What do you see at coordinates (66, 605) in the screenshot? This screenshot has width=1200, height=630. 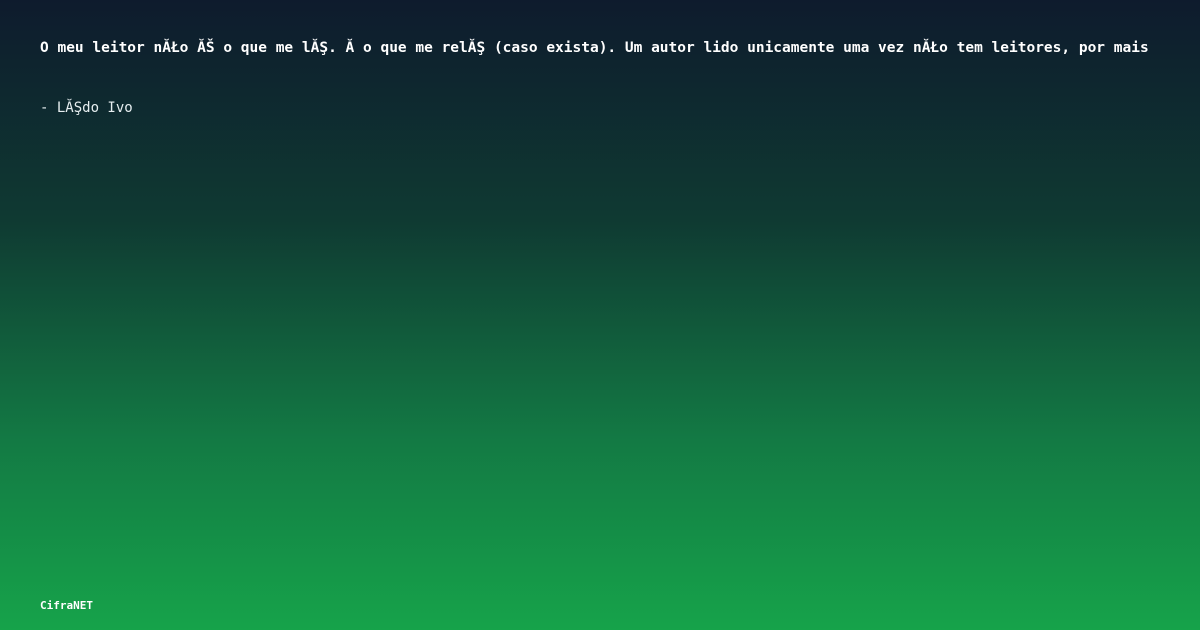 I see `brand-logo: CifraNET` at bounding box center [66, 605].